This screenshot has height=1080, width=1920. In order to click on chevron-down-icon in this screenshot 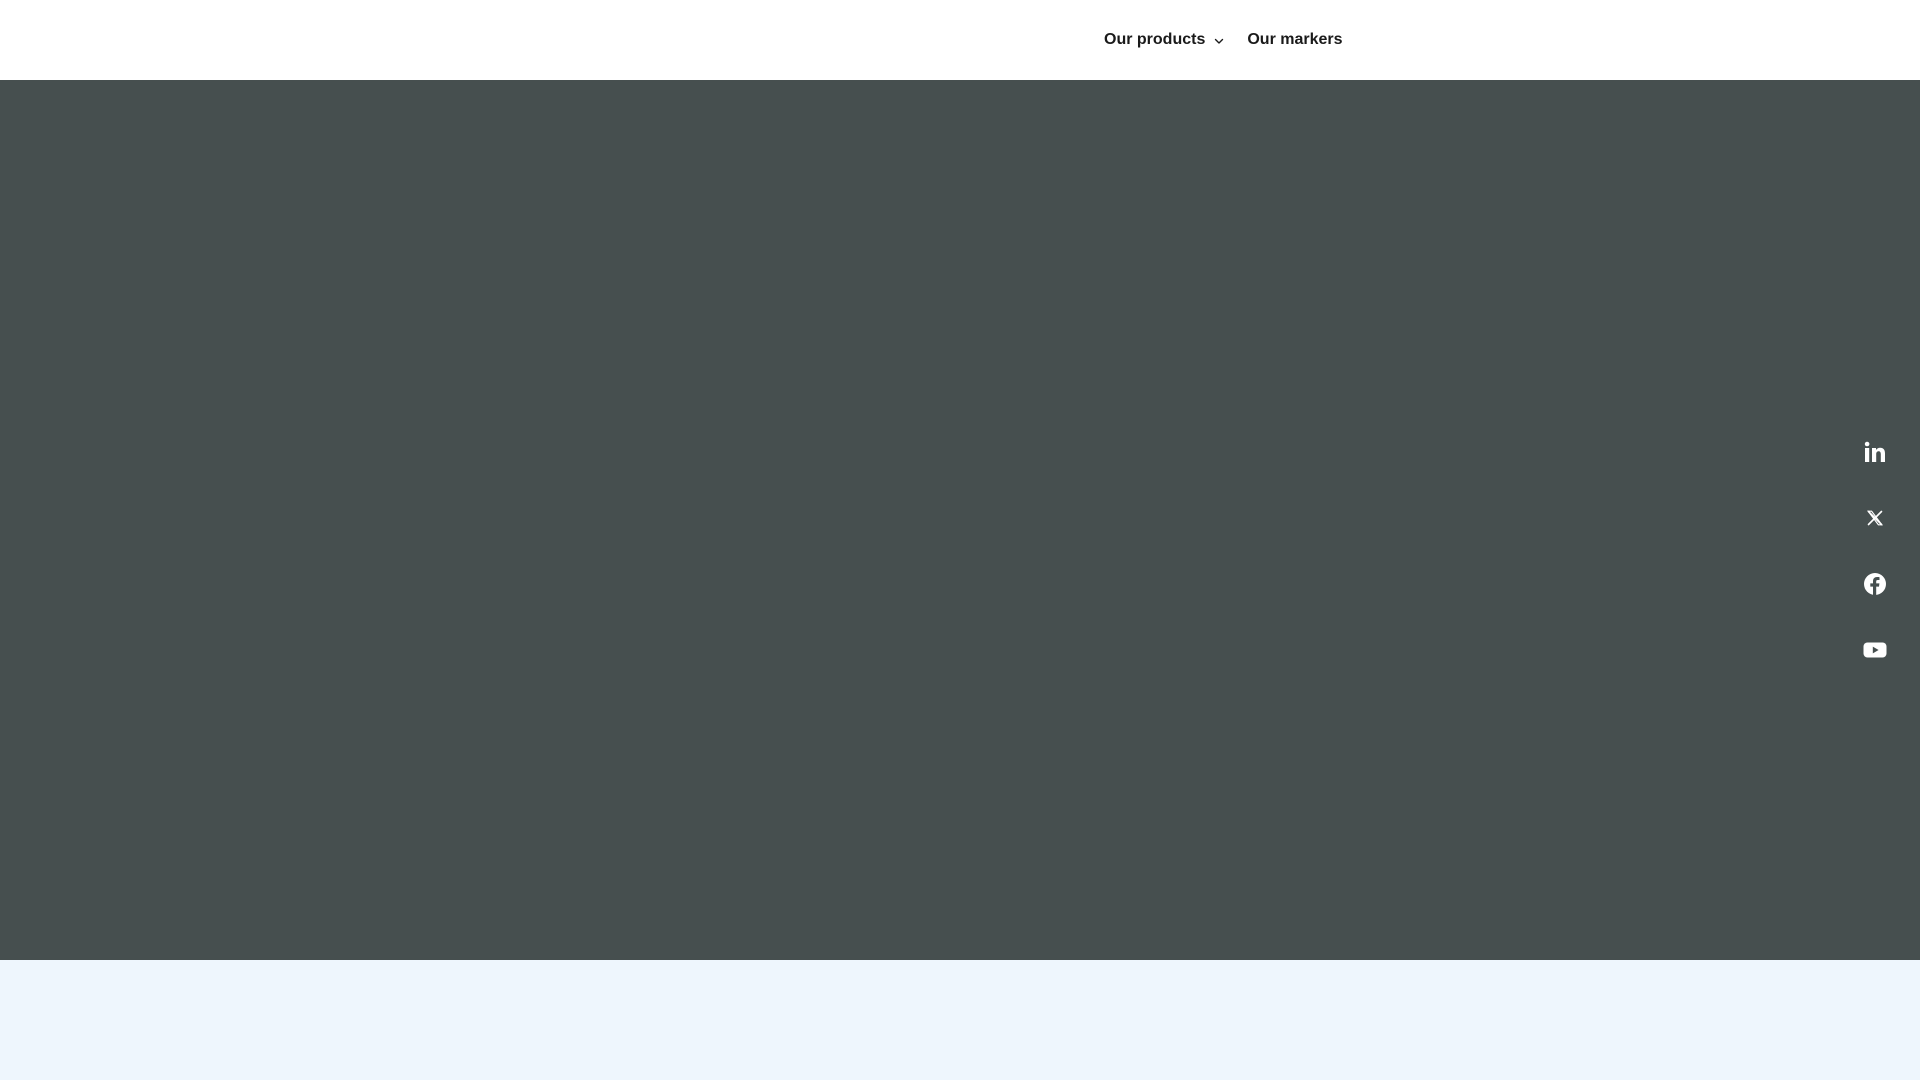, I will do `click(1219, 40)`.